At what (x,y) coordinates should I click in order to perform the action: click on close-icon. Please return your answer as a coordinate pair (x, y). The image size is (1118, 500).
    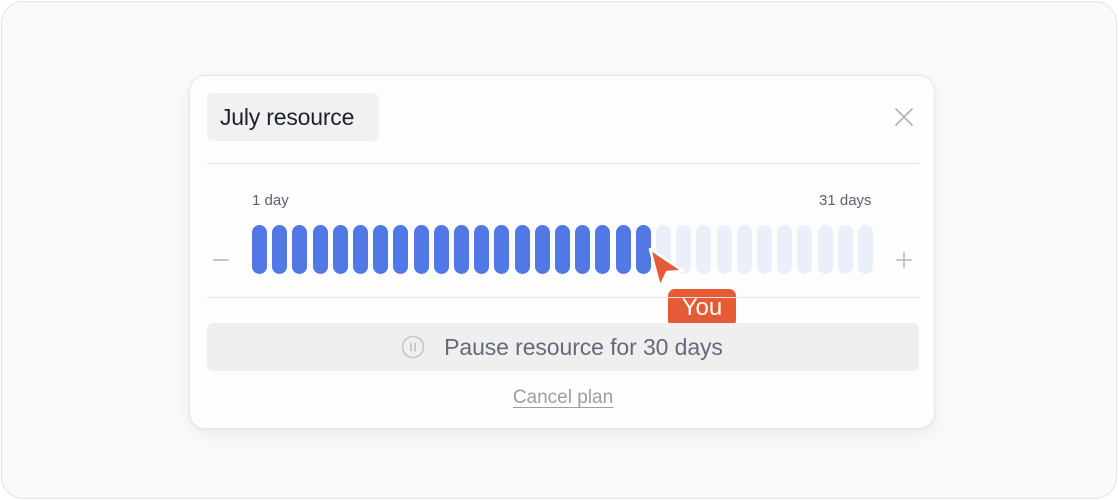
    Looking at the image, I should click on (904, 117).